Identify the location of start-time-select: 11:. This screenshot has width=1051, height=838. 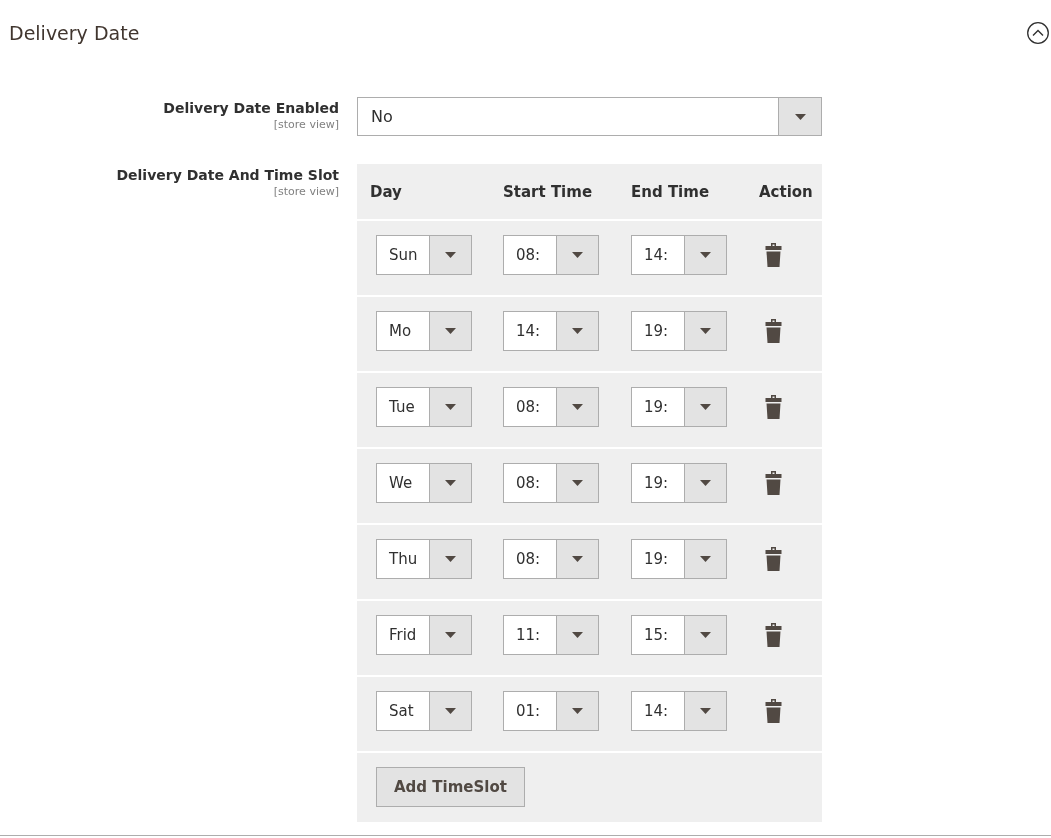
(551, 635).